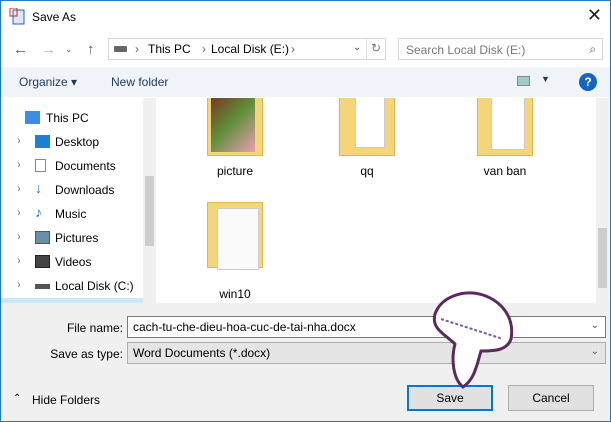  I want to click on breadcrumb-local-disk: Local Disk (E:), so click(250, 49).